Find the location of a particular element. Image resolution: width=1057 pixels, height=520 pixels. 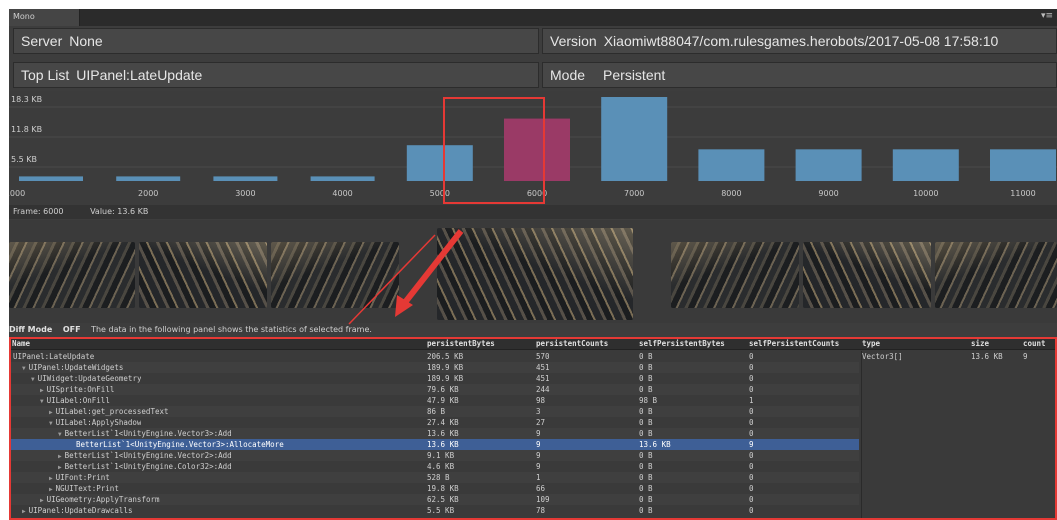

annotation-arrow-thick is located at coordinates (432, 268).